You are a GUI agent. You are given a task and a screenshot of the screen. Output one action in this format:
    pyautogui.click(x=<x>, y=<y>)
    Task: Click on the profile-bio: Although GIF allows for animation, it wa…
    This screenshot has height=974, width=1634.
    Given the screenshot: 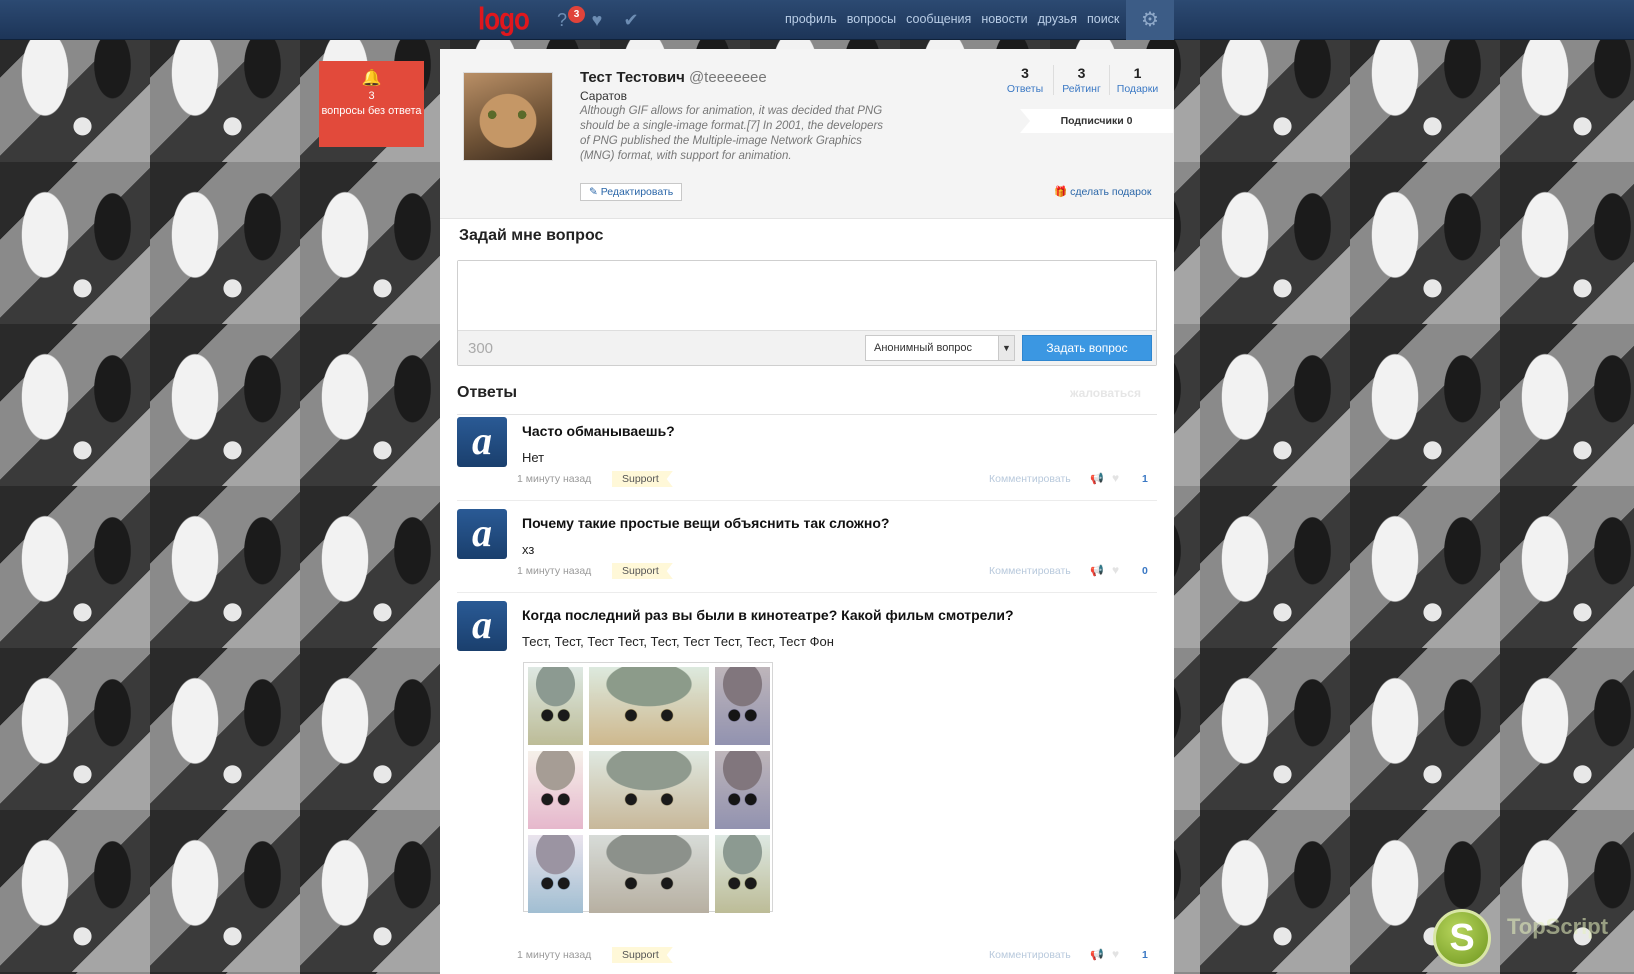 What is the action you would take?
    pyautogui.click(x=732, y=133)
    